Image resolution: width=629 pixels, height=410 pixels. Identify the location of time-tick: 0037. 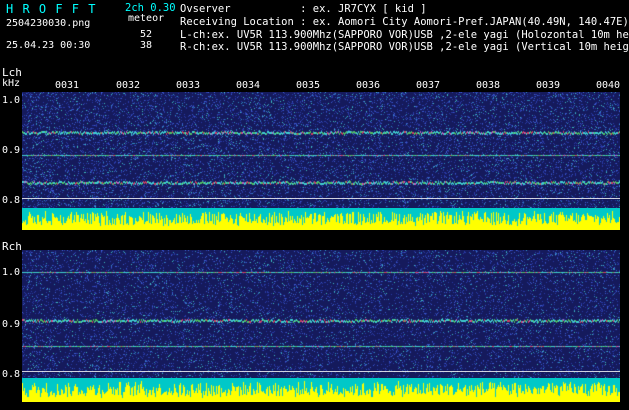
(428, 85).